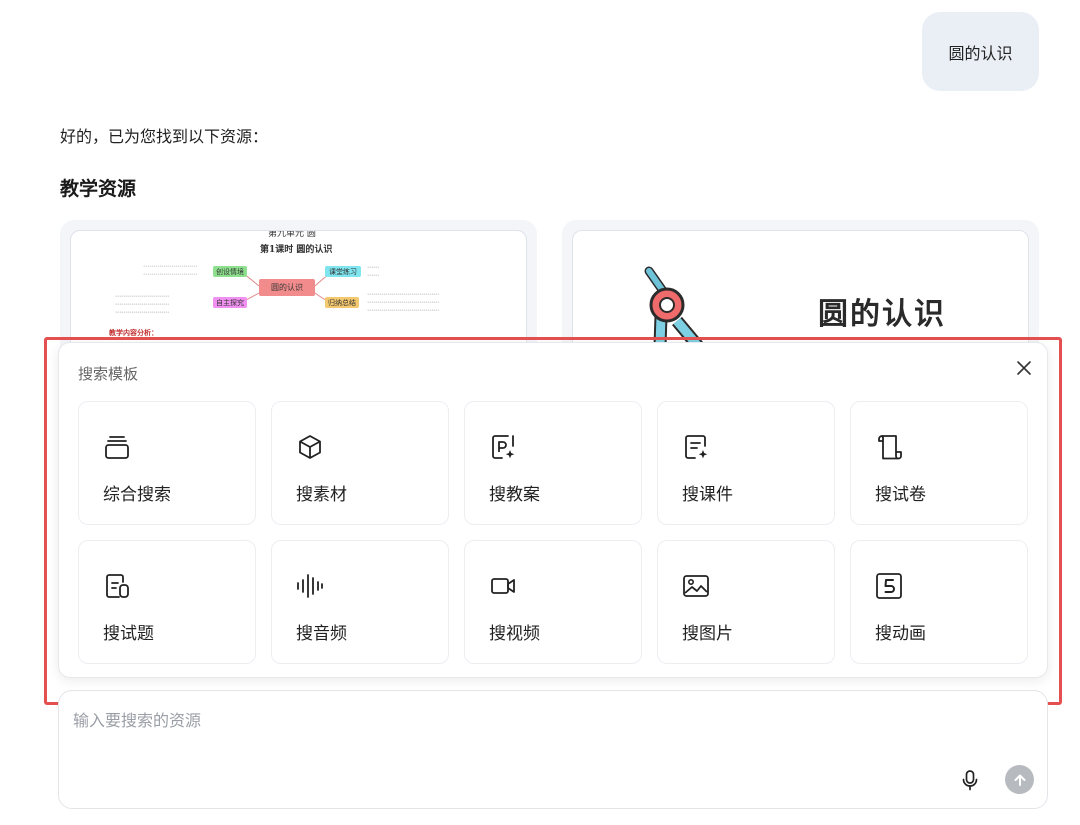 The width and height of the screenshot is (1080, 825). Describe the element at coordinates (343, 271) in the screenshot. I see `mindmap-node: 课堂练习` at that location.